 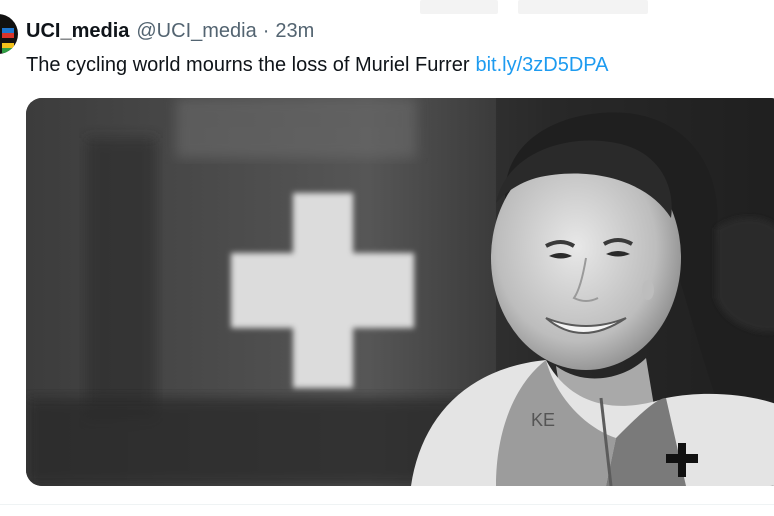 I want to click on avatar, so click(x=9, y=34).